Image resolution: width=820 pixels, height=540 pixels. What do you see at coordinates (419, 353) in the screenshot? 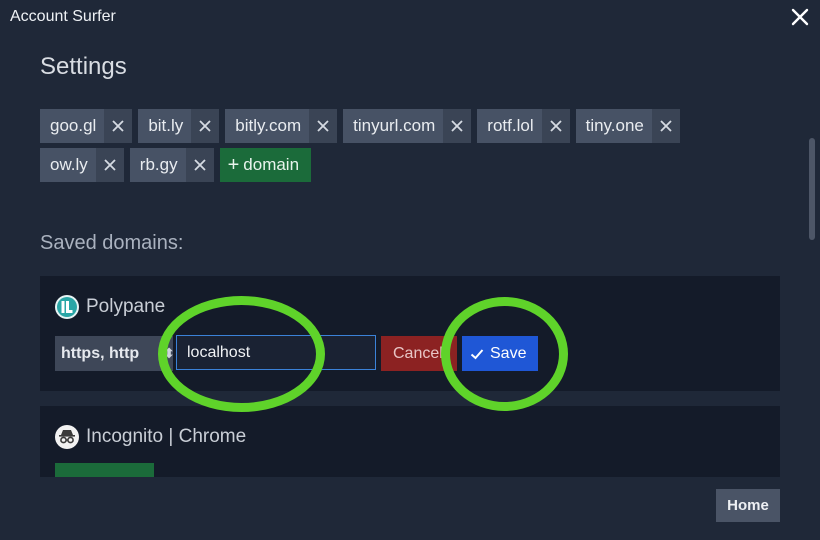
I see `cancel-button: Cancel` at bounding box center [419, 353].